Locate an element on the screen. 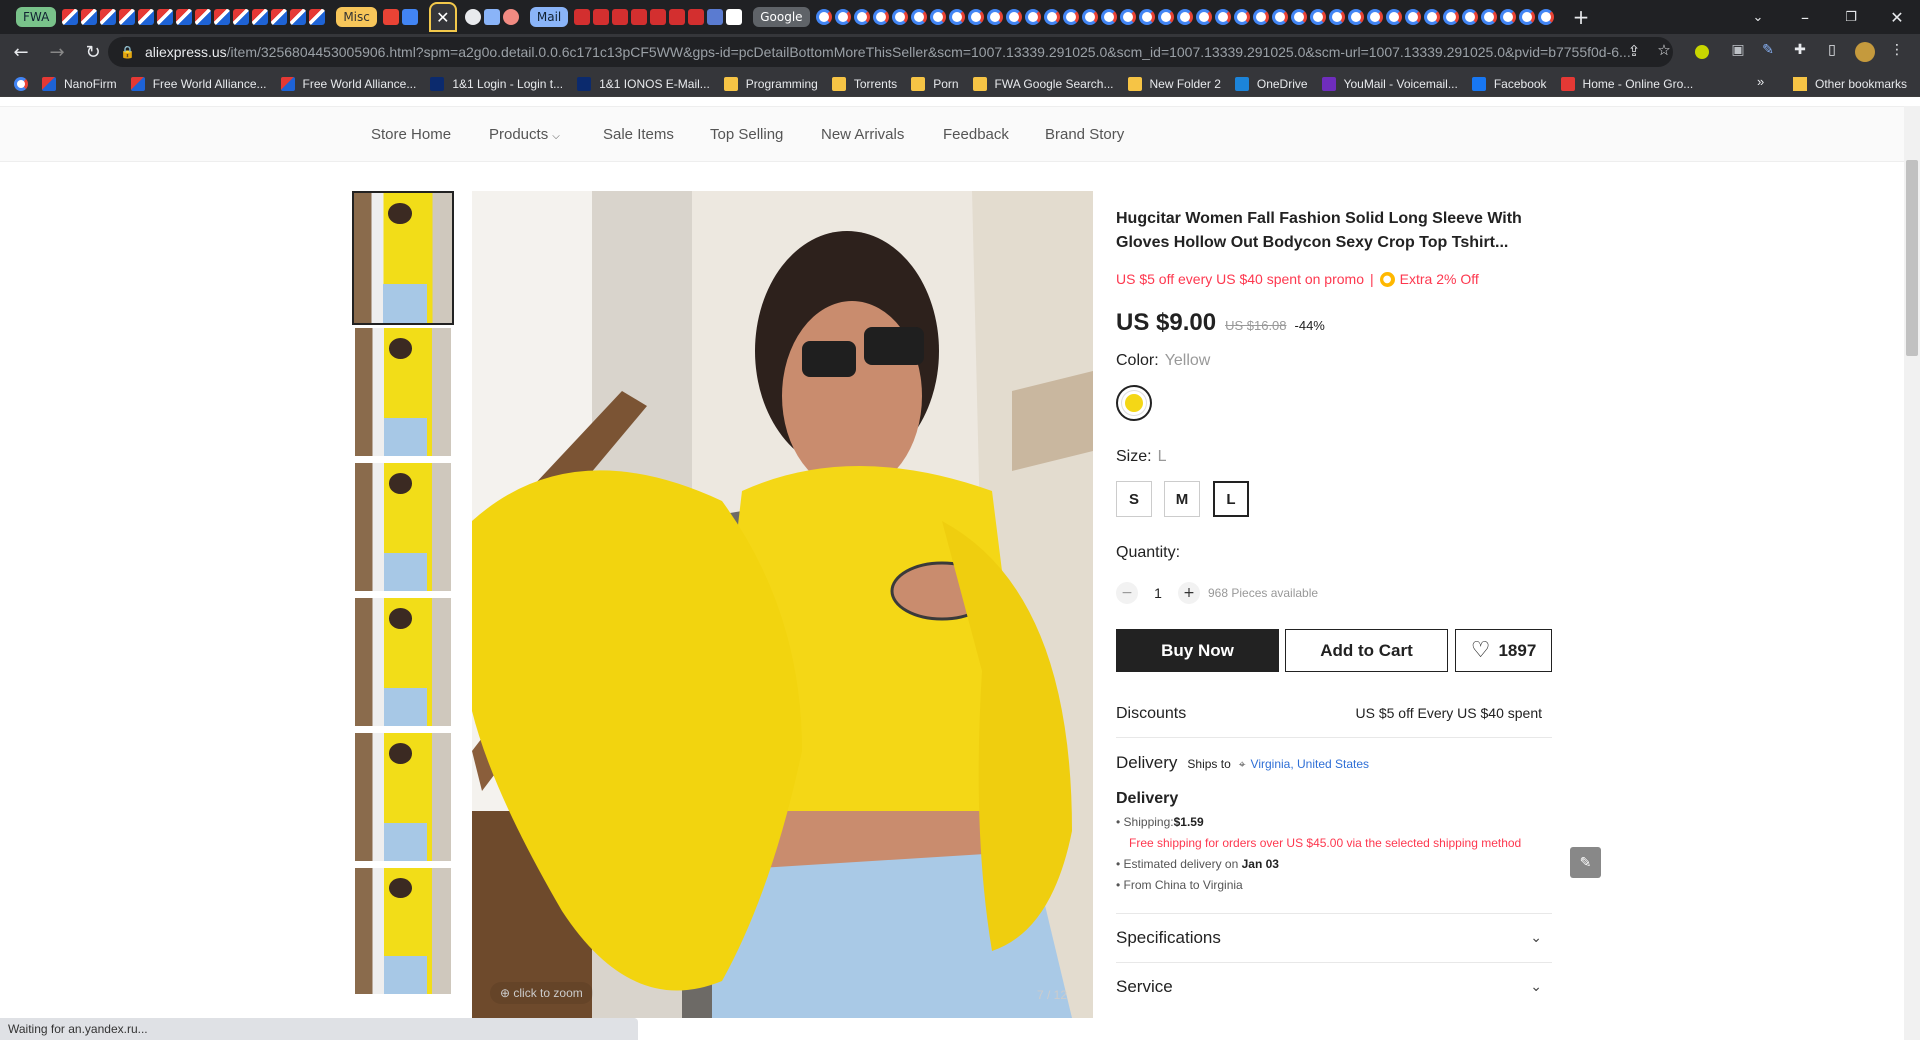 The width and height of the screenshot is (1920, 1040). forward-icon: → is located at coordinates (57, 53).